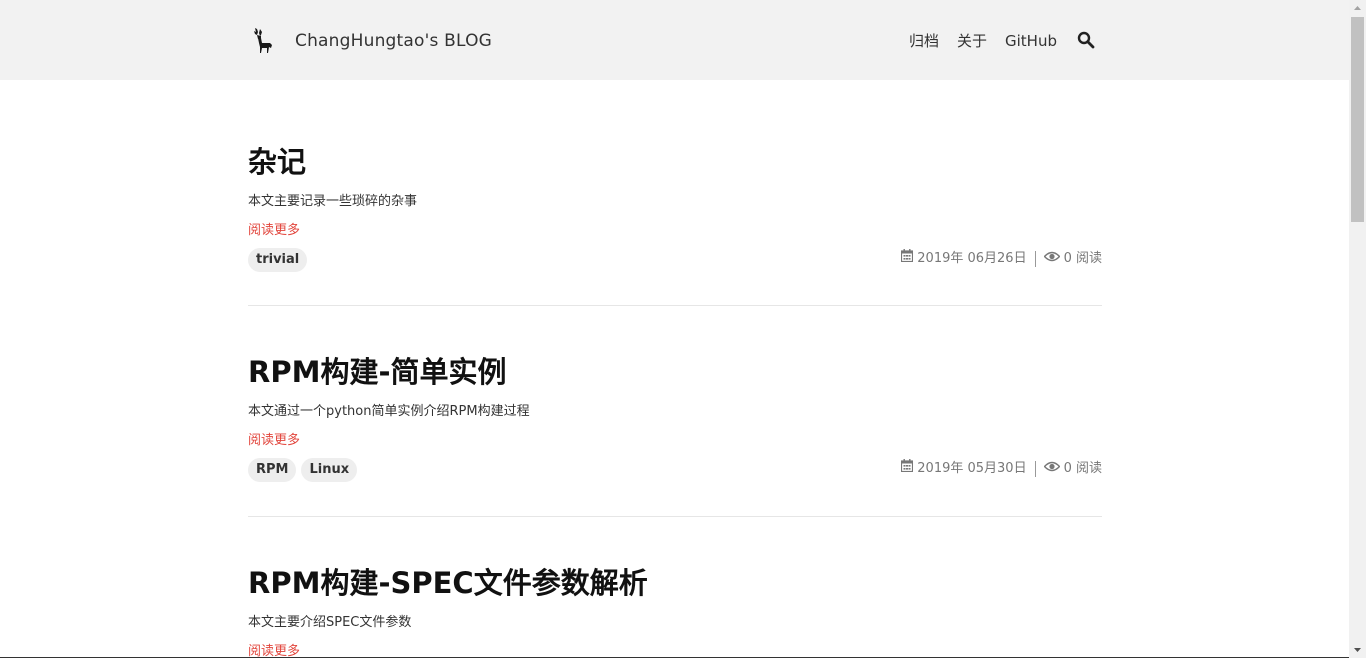  What do you see at coordinates (389, 411) in the screenshot?
I see `post-summary: 本文通过一个python简单实例介绍RPM构建过程` at bounding box center [389, 411].